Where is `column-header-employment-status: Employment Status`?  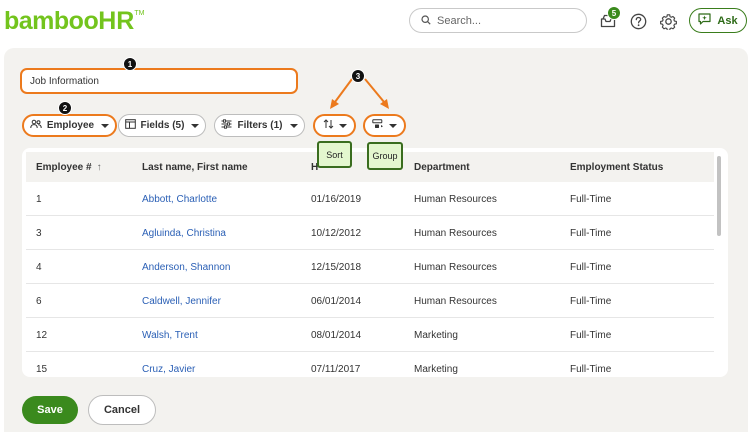 column-header-employment-status: Employment Status is located at coordinates (616, 167).